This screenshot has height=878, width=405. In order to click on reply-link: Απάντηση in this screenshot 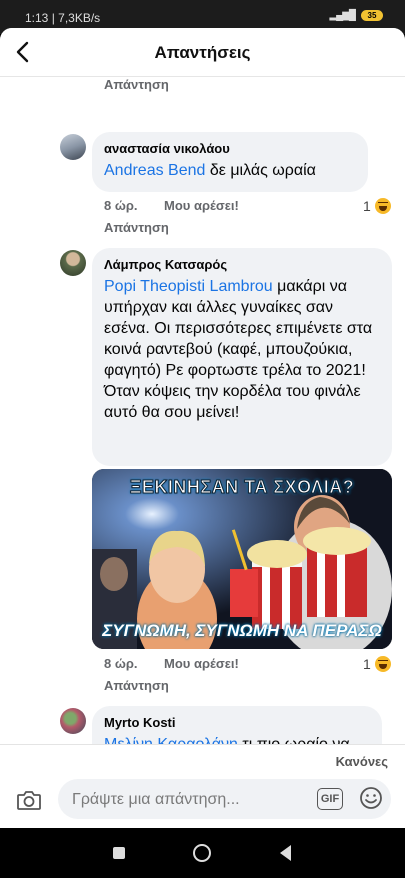, I will do `click(136, 84)`.